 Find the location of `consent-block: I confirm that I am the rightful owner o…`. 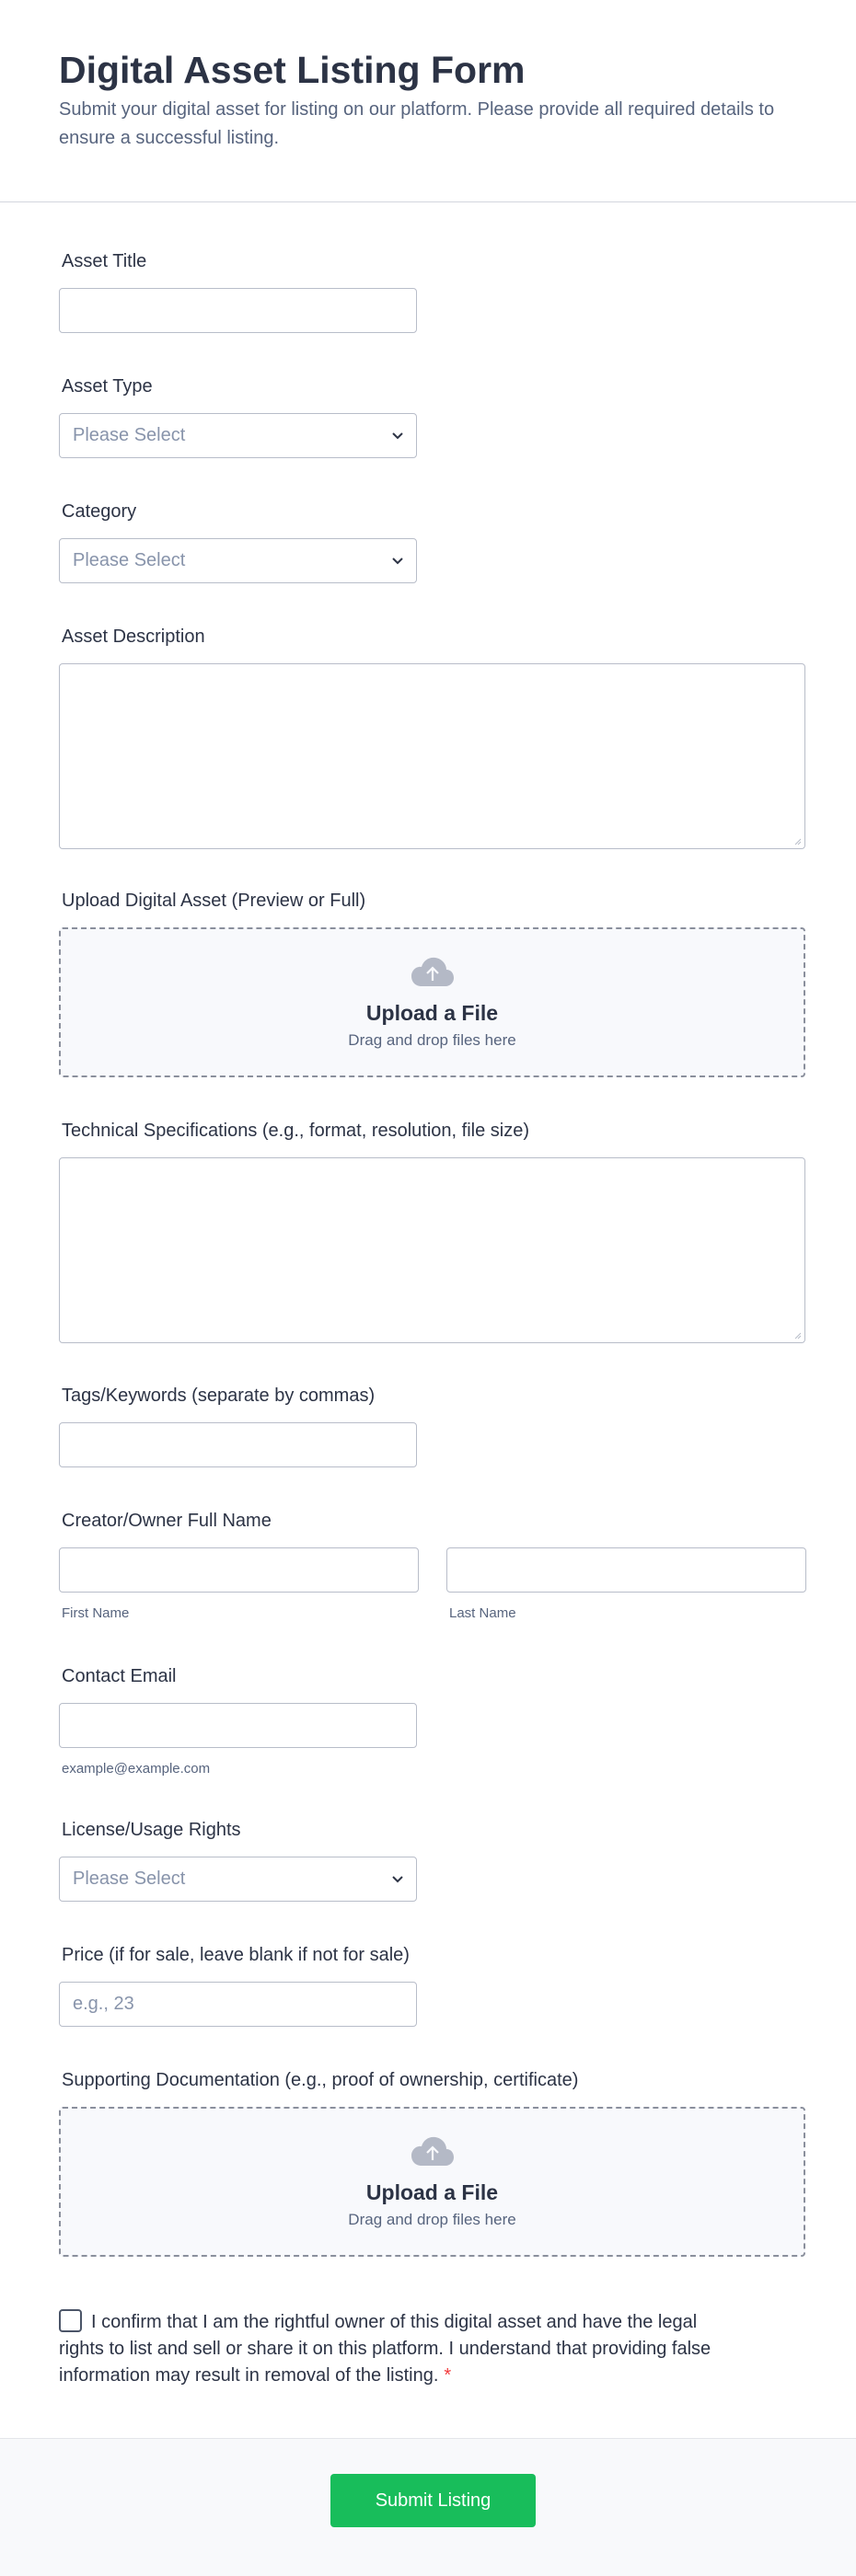

consent-block: I confirm that I am the rightful owner o… is located at coordinates (390, 2349).